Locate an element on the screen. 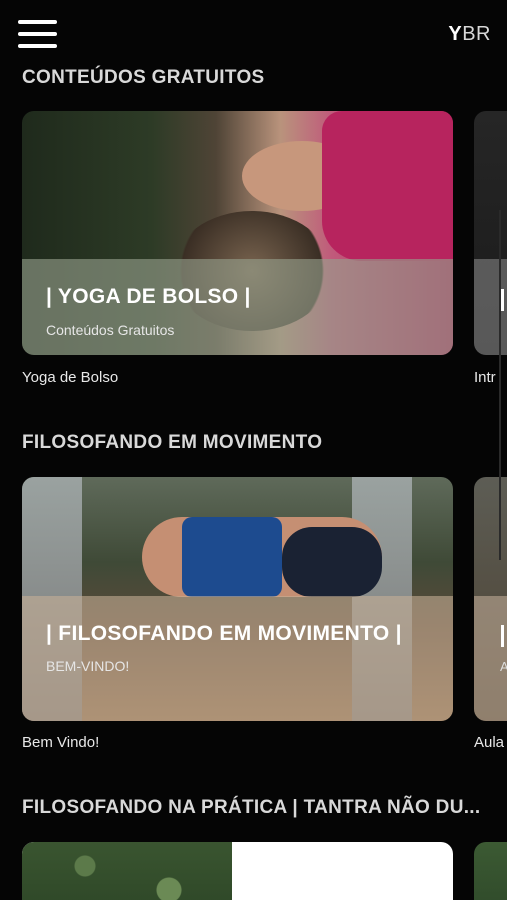 The image size is (507, 900). scrollbar-track is located at coordinates (500, 385).